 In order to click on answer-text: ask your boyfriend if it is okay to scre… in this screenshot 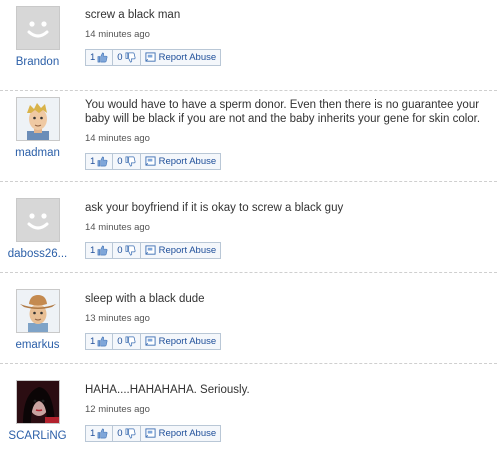, I will do `click(214, 208)`.